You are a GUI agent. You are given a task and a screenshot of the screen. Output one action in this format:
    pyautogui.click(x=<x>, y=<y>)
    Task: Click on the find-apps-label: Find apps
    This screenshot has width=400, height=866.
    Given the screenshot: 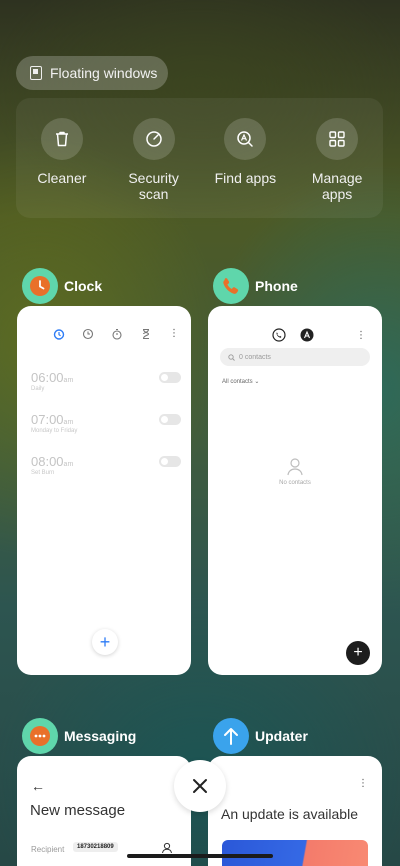 What is the action you would take?
    pyautogui.click(x=245, y=178)
    